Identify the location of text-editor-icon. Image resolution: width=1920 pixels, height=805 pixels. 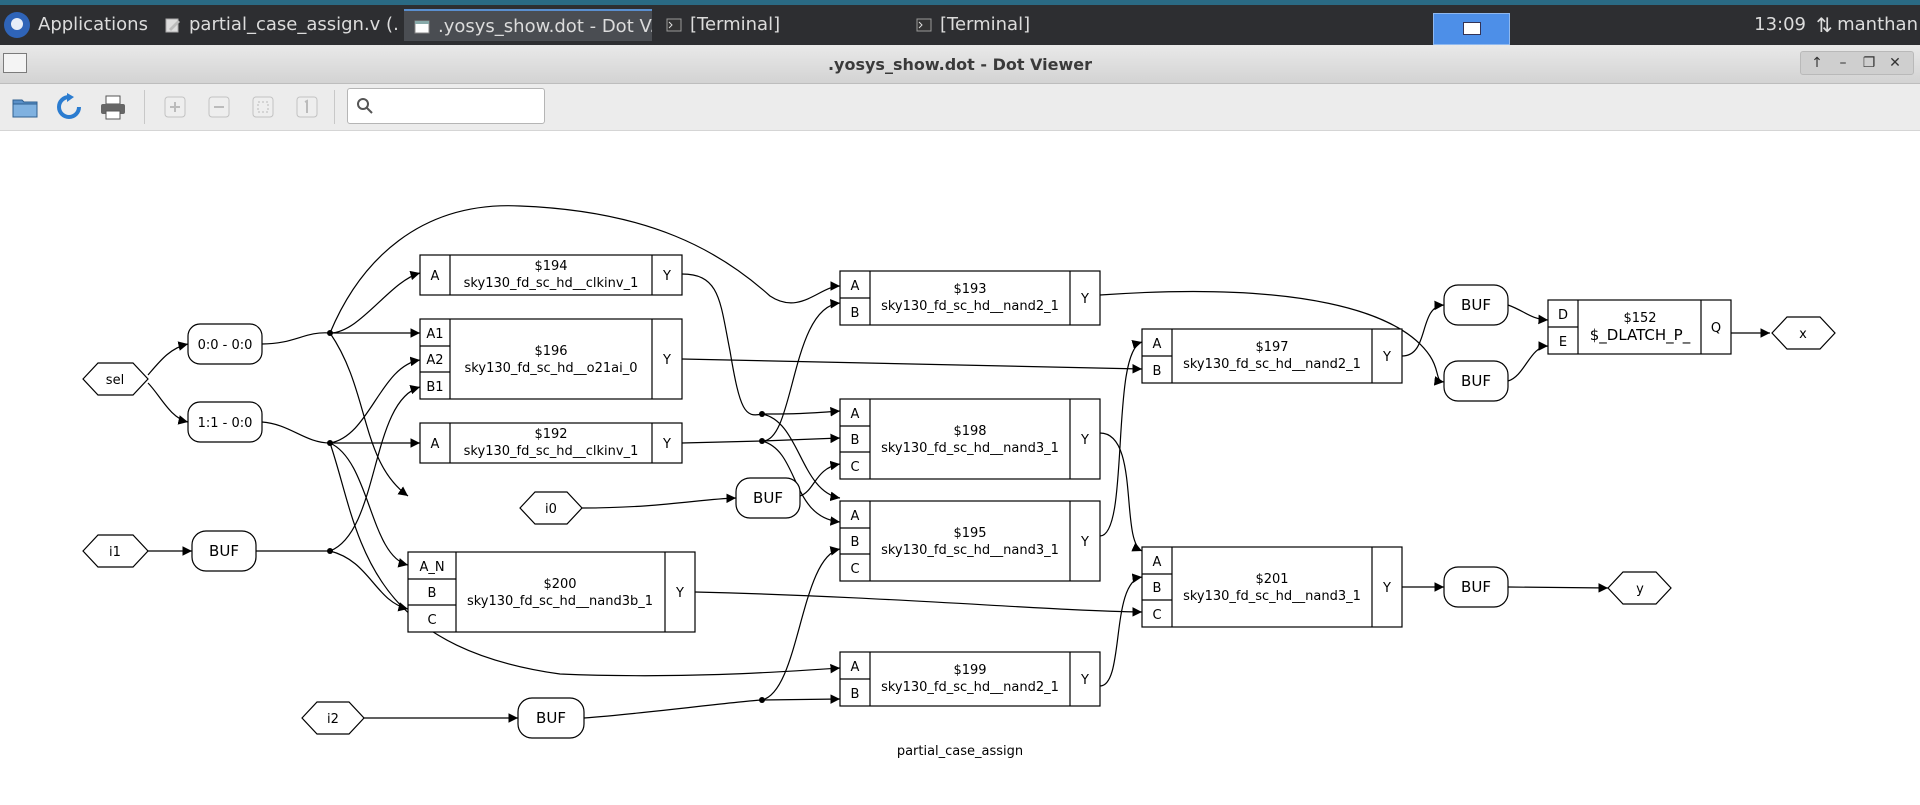
(172, 25).